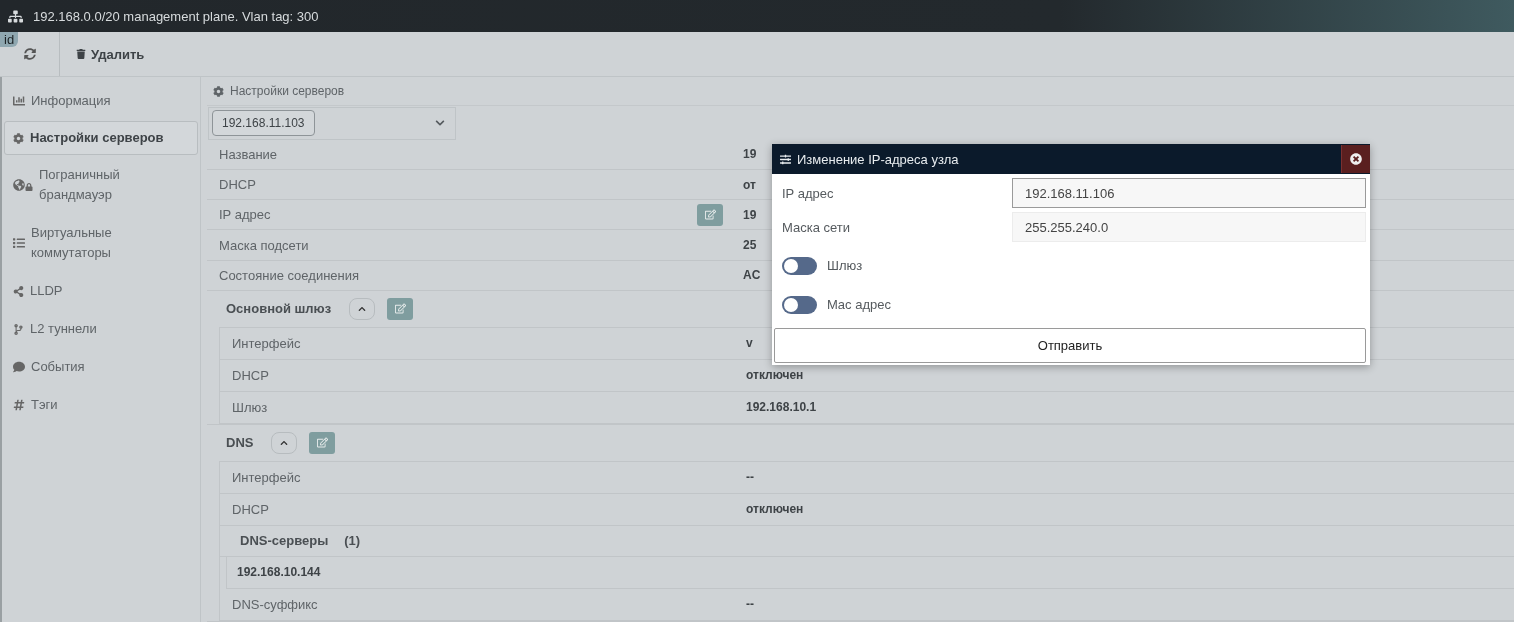  Describe the element at coordinates (19, 243) in the screenshot. I see `list-icon` at that location.